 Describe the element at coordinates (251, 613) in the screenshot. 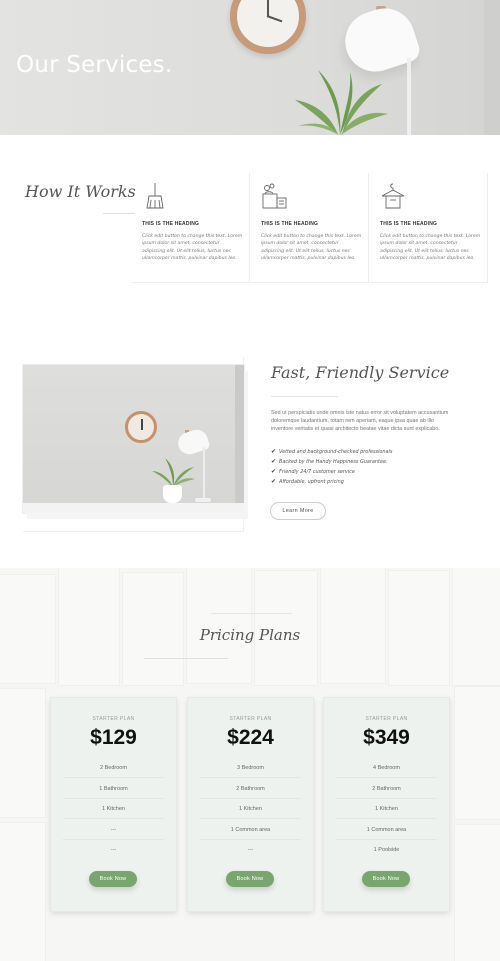

I see `heading-divider-top` at that location.